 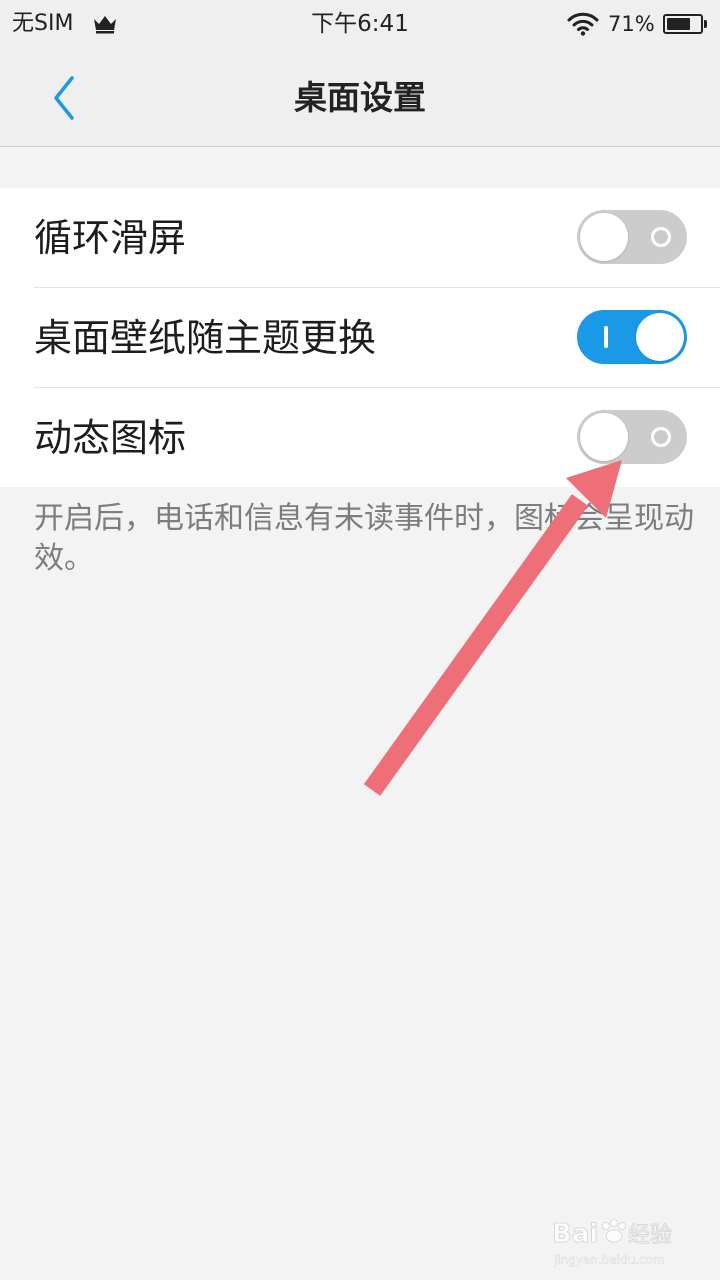 I want to click on setting-row-dynamic-icons: 动态图标, so click(x=377, y=437).